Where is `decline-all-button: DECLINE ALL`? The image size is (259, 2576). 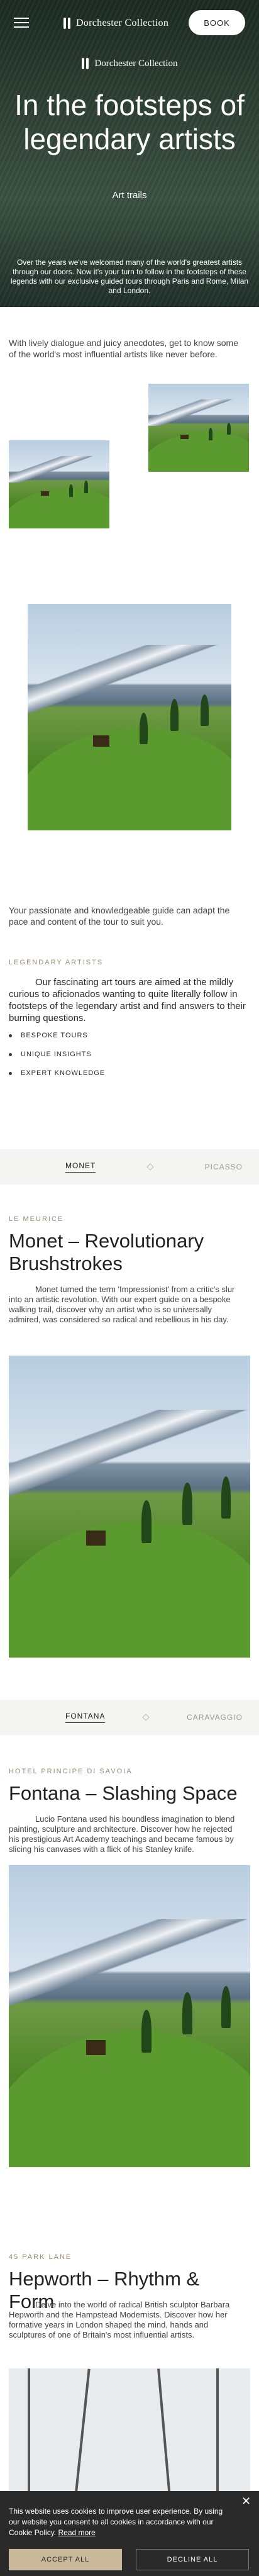 decline-all-button: DECLINE ALL is located at coordinates (192, 2559).